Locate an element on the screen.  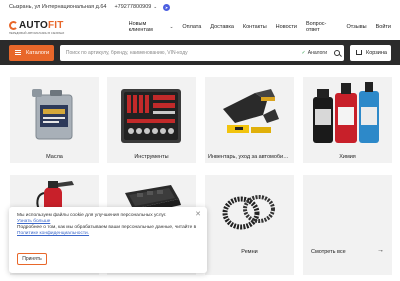
menu-icon is located at coordinates (18, 52).